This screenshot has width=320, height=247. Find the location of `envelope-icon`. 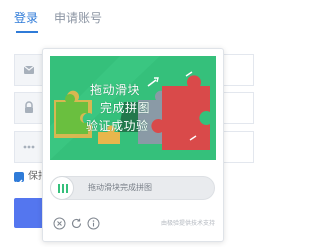

envelope-icon is located at coordinates (29, 70).